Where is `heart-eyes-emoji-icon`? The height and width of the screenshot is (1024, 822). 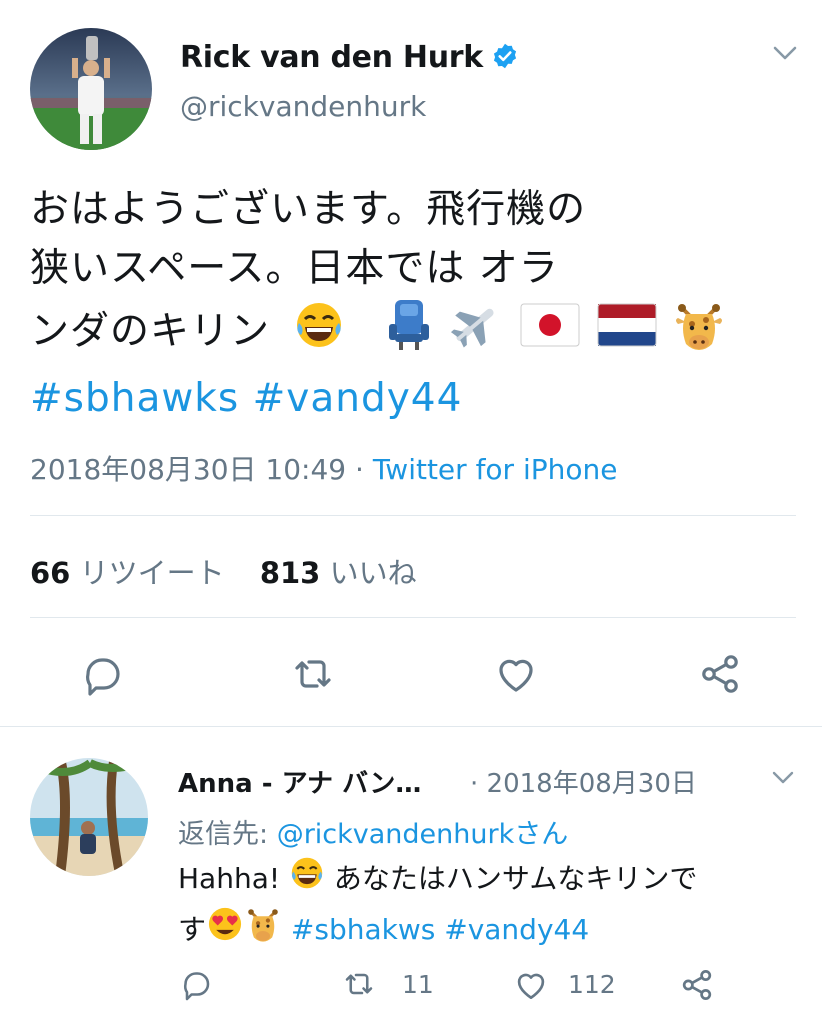 heart-eyes-emoji-icon is located at coordinates (225, 931).